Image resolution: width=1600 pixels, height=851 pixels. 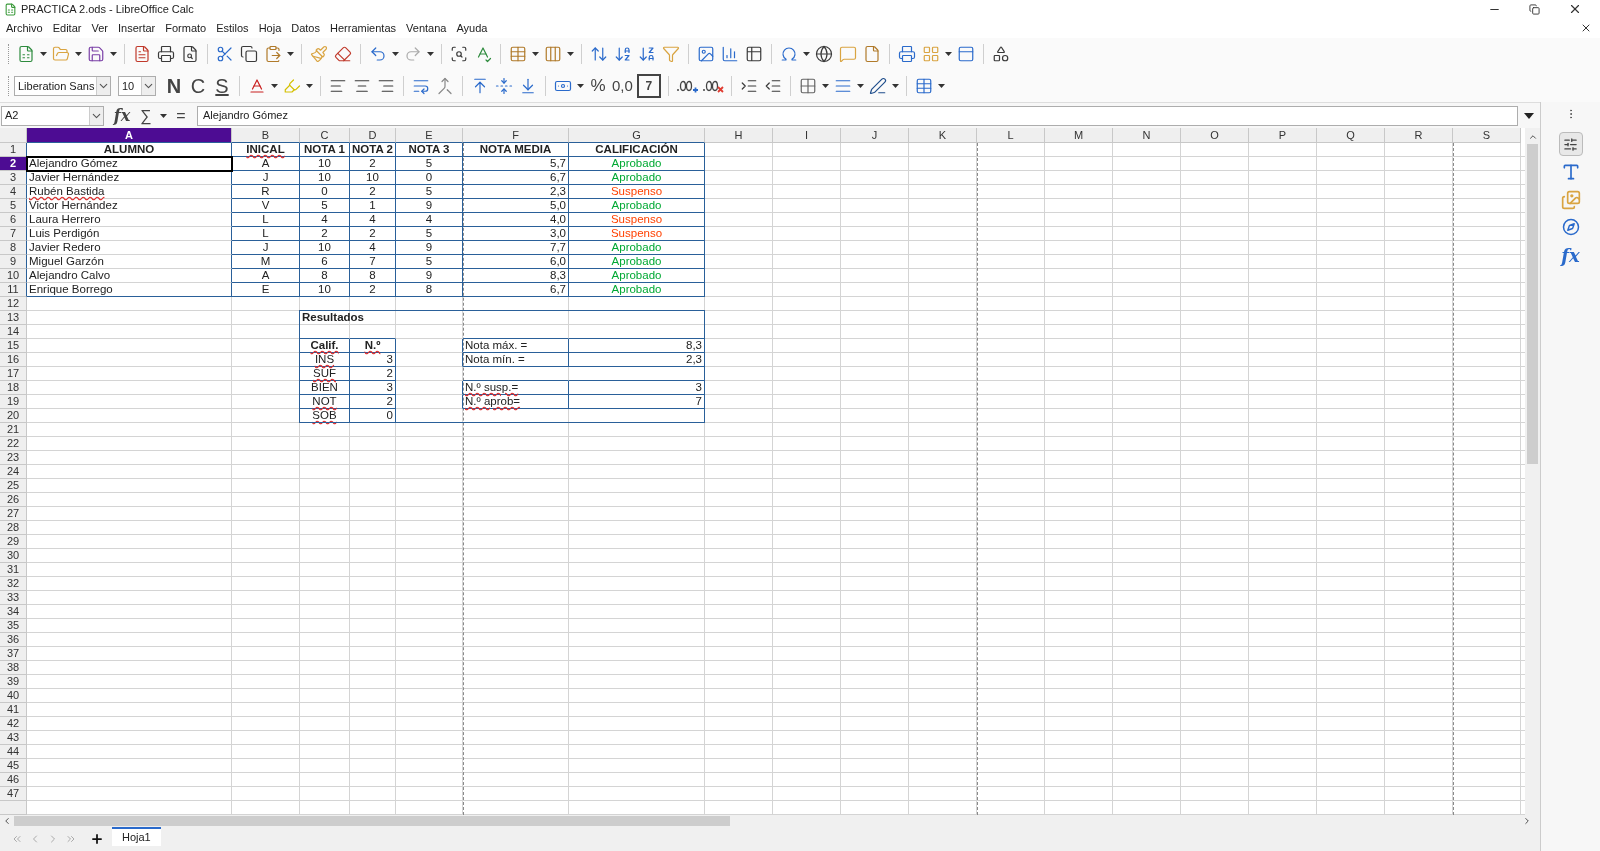 I want to click on row-header: 47, so click(x=13, y=794).